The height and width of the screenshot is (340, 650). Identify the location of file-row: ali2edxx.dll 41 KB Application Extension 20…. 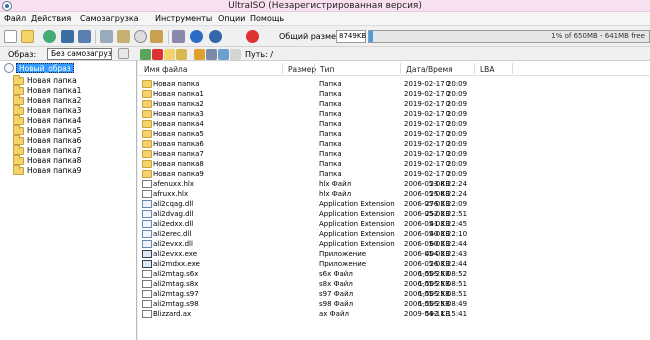
(394, 224).